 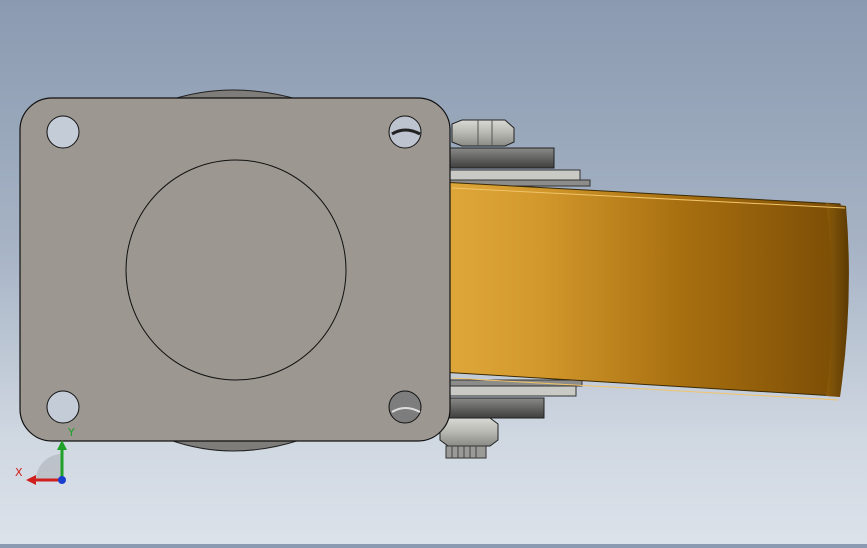 I want to click on y-axis-label: Y, so click(x=71, y=432).